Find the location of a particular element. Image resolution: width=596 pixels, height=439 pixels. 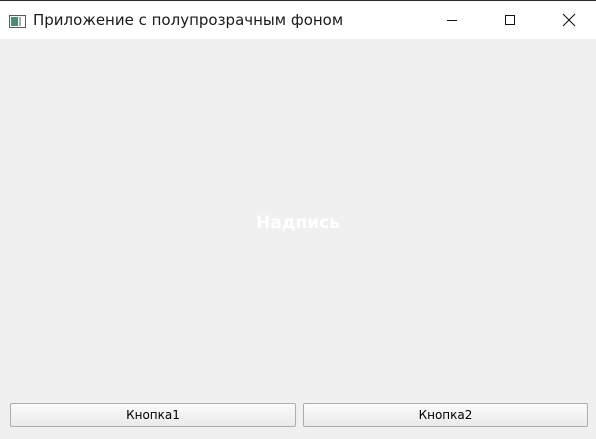

minimize-button is located at coordinates (452, 20).